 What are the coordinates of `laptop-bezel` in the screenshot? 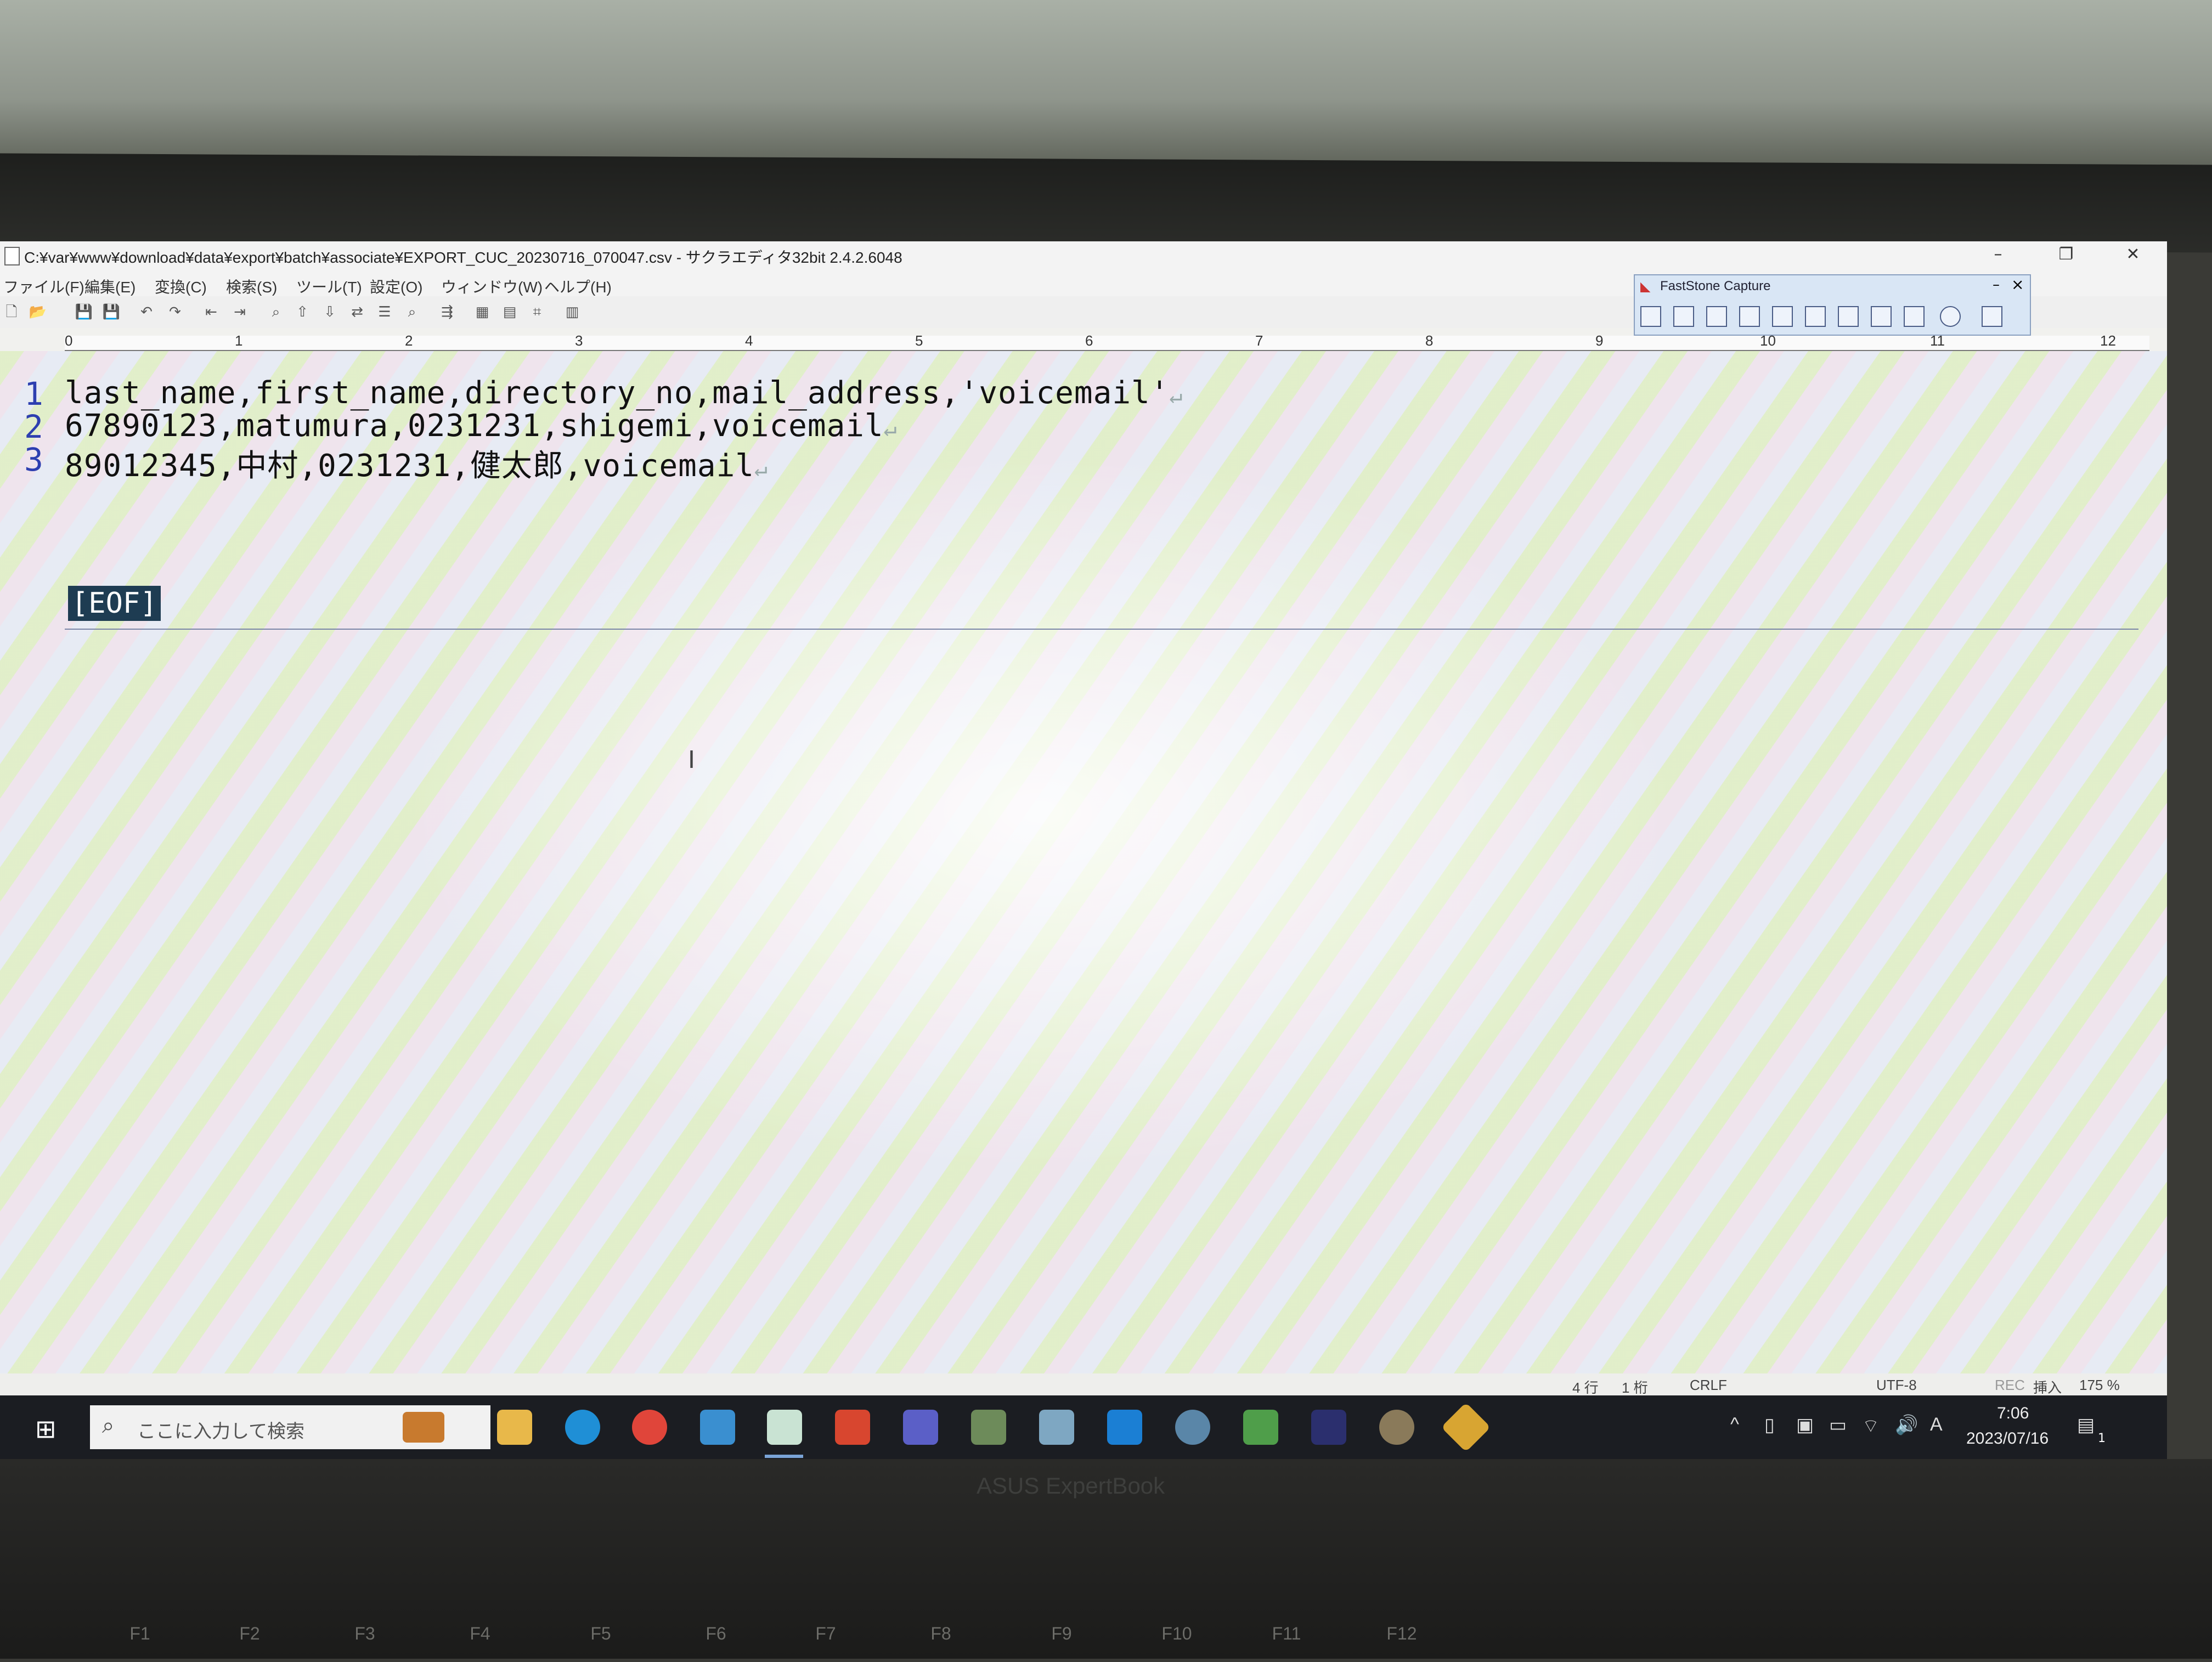 It's located at (1106, 203).